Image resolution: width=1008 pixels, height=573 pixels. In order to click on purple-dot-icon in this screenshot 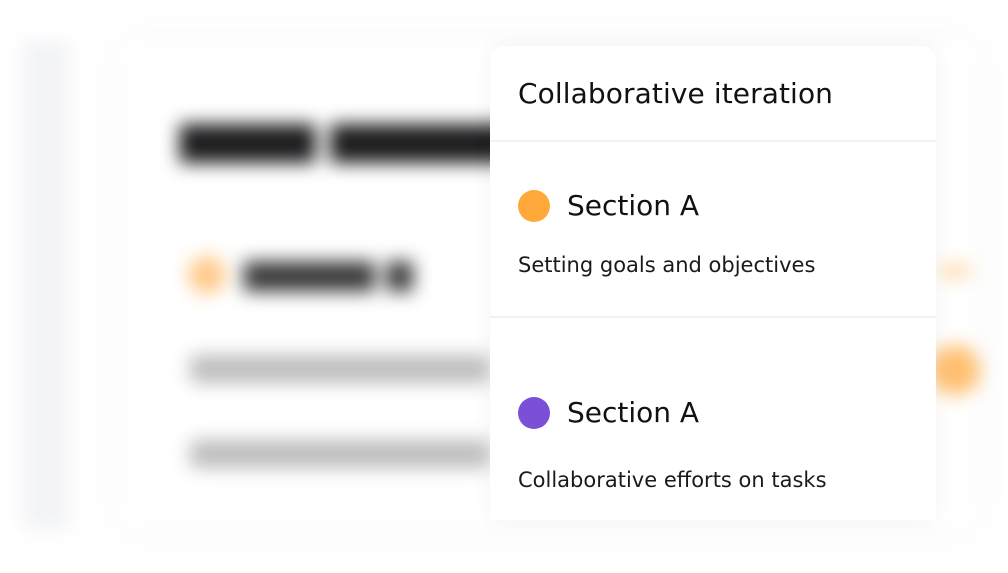, I will do `click(534, 412)`.